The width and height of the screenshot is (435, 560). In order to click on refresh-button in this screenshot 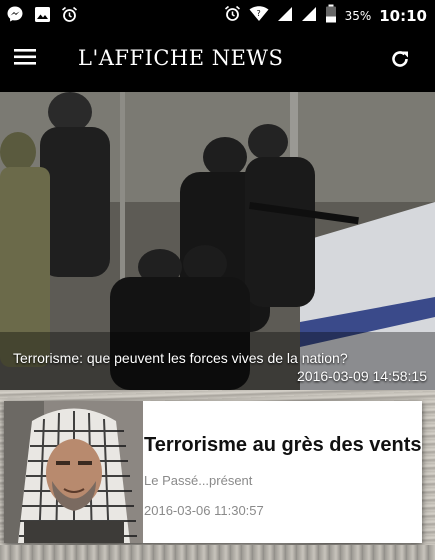, I will do `click(401, 60)`.